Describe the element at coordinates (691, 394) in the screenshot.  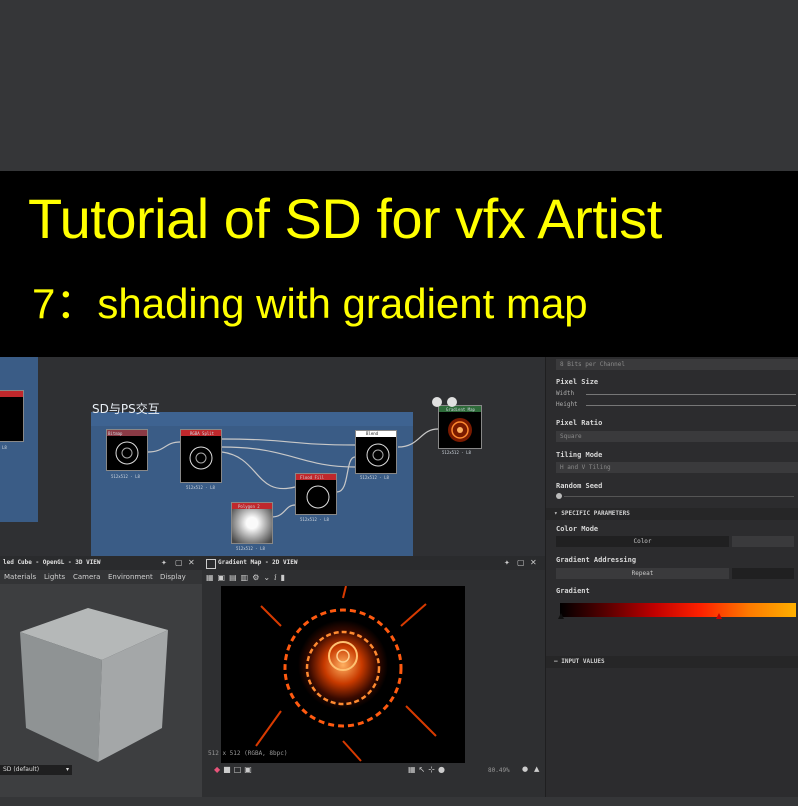
I see `width-slider` at that location.